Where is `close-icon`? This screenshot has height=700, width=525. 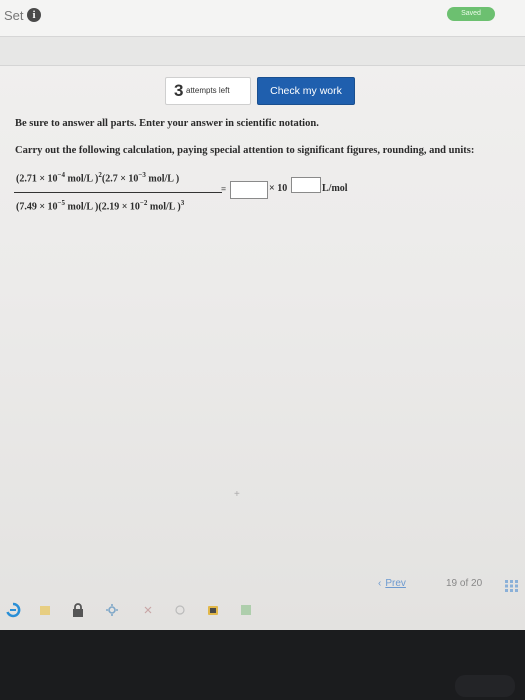 close-icon is located at coordinates (148, 610).